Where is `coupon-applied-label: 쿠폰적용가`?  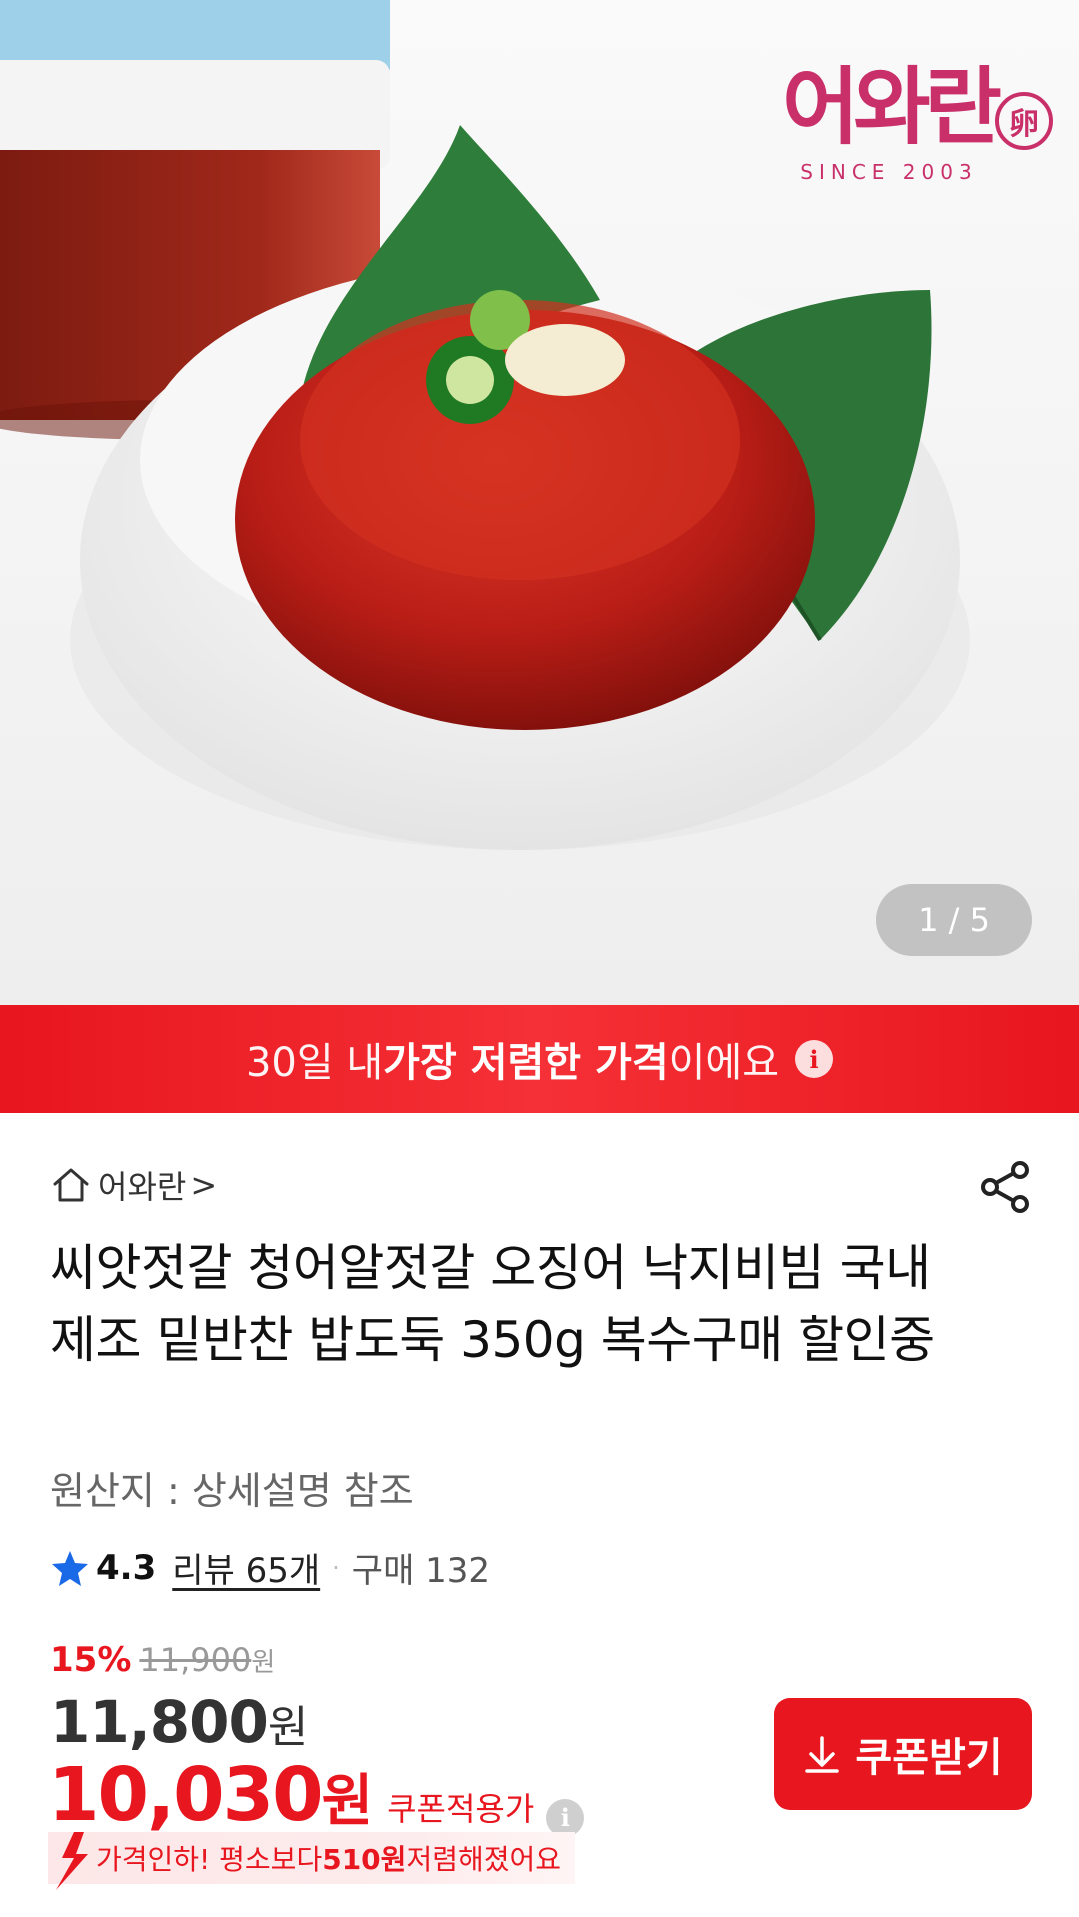 coupon-applied-label: 쿠폰적용가 is located at coordinates (461, 1809).